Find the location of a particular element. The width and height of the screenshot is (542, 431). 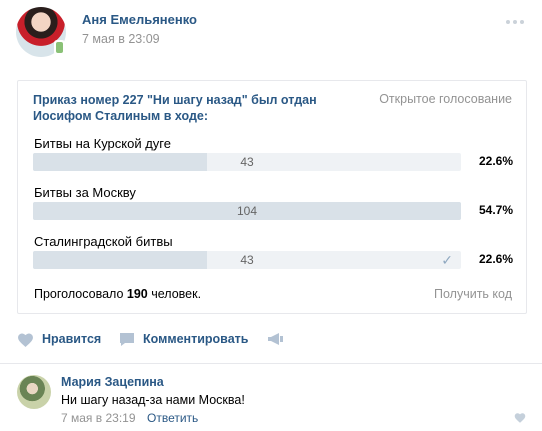

poll-option-bar: 43 is located at coordinates (247, 162).